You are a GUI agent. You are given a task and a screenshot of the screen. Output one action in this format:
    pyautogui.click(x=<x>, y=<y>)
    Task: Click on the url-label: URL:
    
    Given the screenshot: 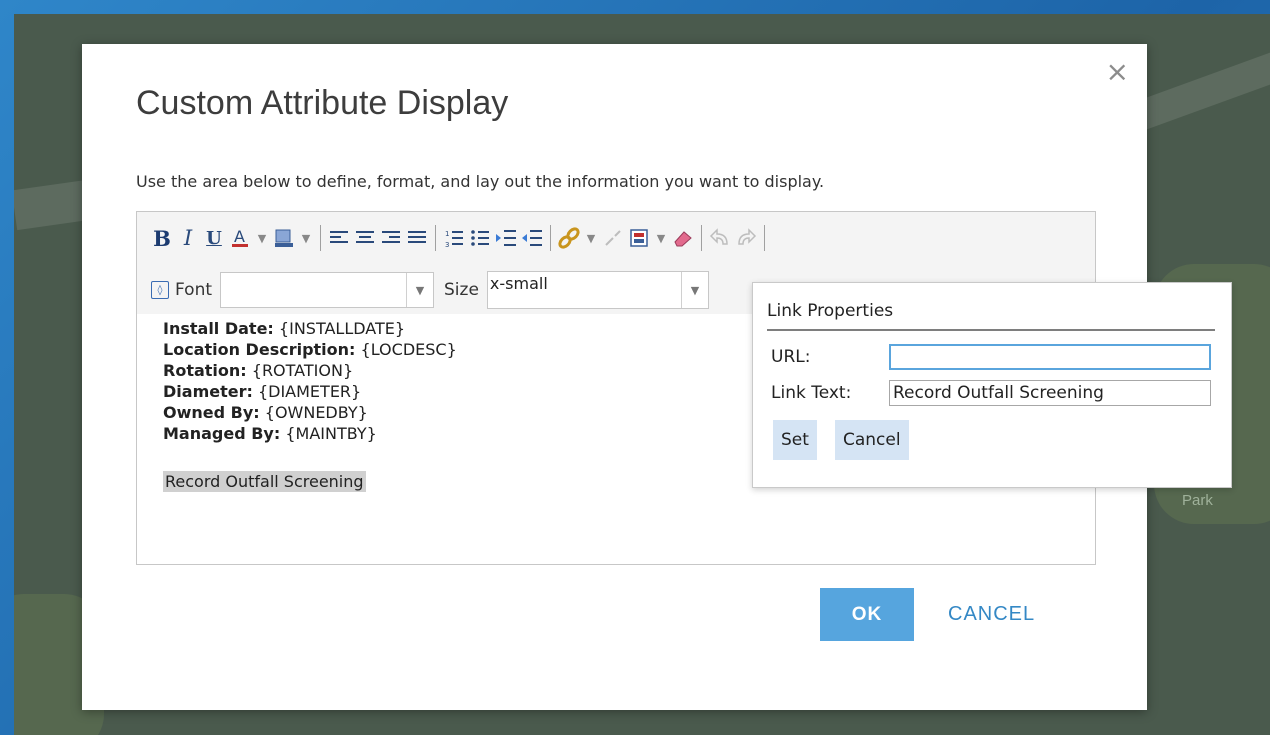 What is the action you would take?
    pyautogui.click(x=791, y=357)
    